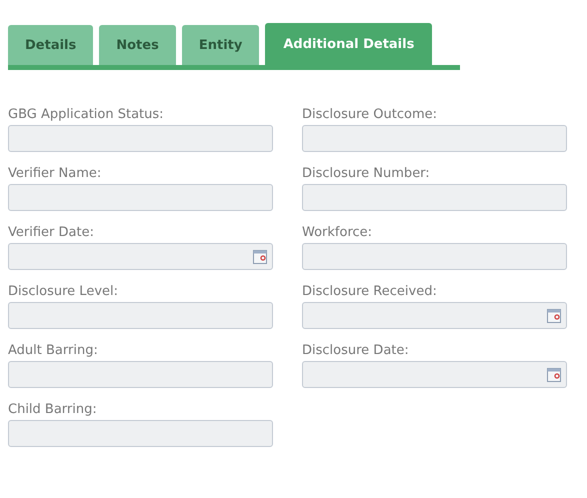 This screenshot has width=587, height=498. Describe the element at coordinates (51, 45) in the screenshot. I see `tab: Details` at that location.